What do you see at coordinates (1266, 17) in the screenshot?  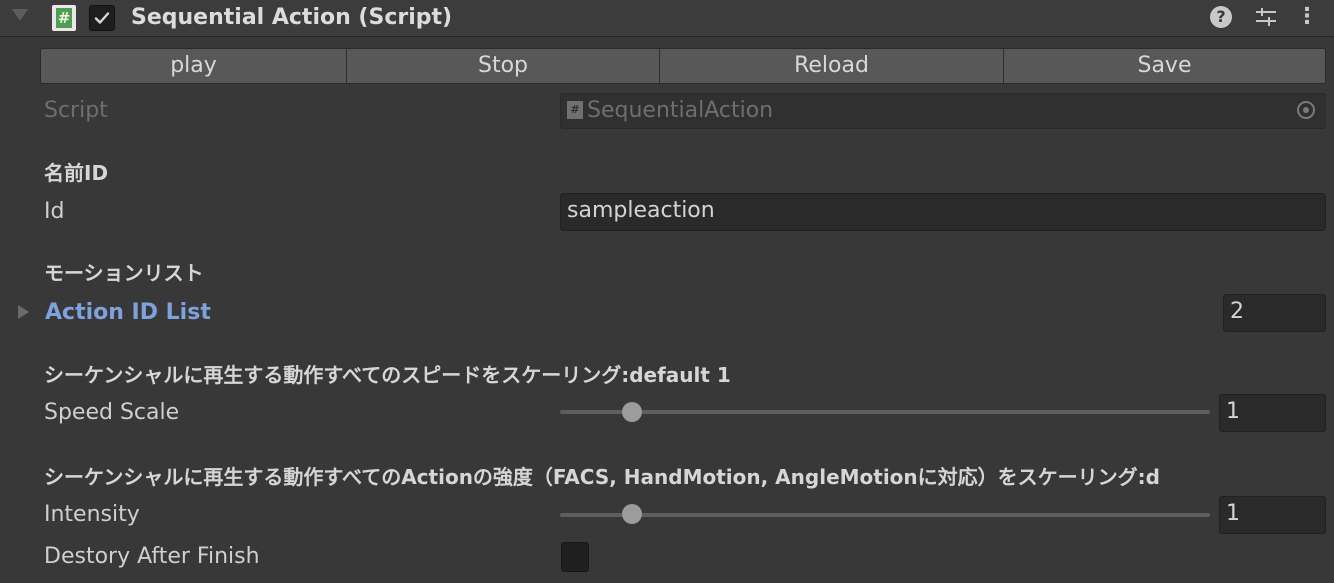 I see `preset-icon` at bounding box center [1266, 17].